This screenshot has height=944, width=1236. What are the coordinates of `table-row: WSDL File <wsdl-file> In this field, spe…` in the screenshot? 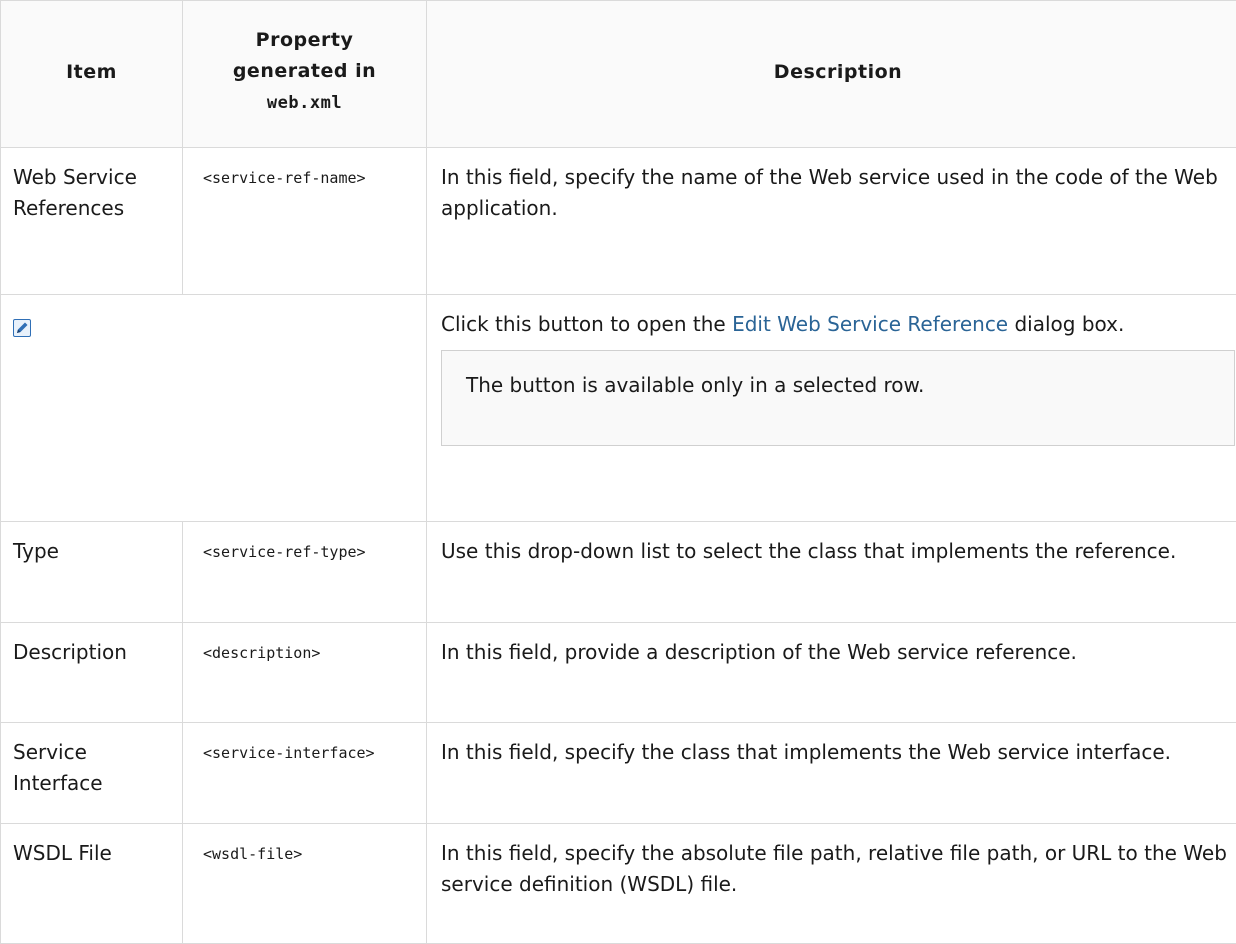 It's located at (618, 884).